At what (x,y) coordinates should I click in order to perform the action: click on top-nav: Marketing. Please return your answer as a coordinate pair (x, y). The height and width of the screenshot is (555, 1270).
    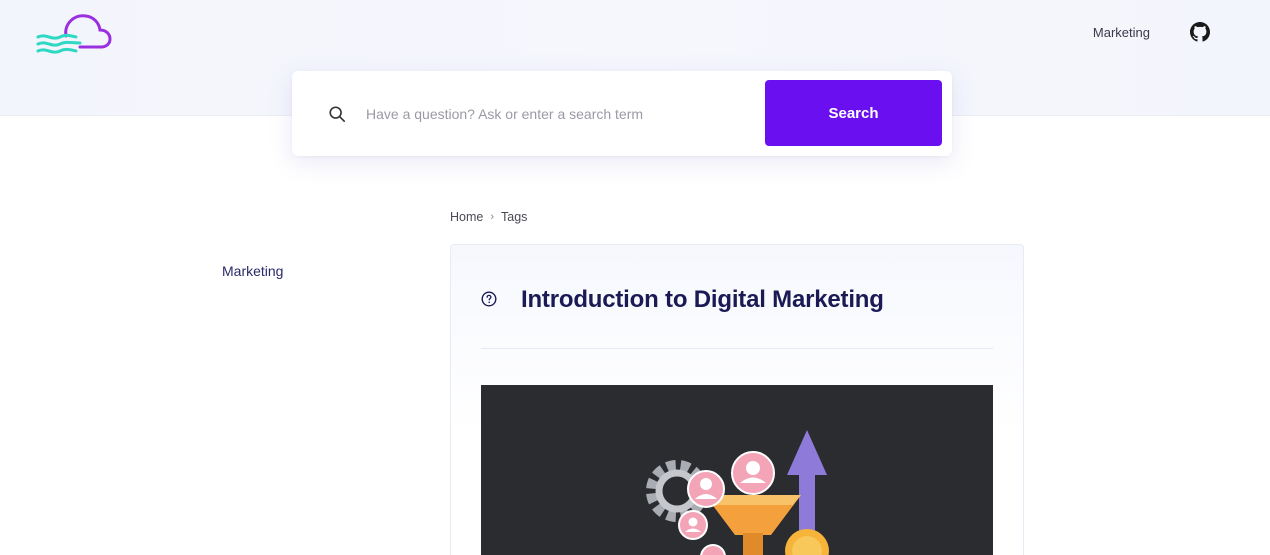
    Looking at the image, I should click on (1151, 32).